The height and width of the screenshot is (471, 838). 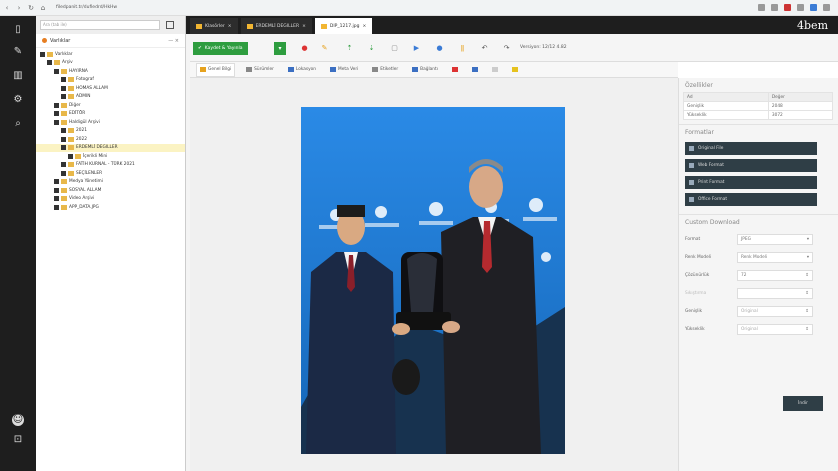 I want to click on reload-icon: ↻, so click(x=31, y=7).